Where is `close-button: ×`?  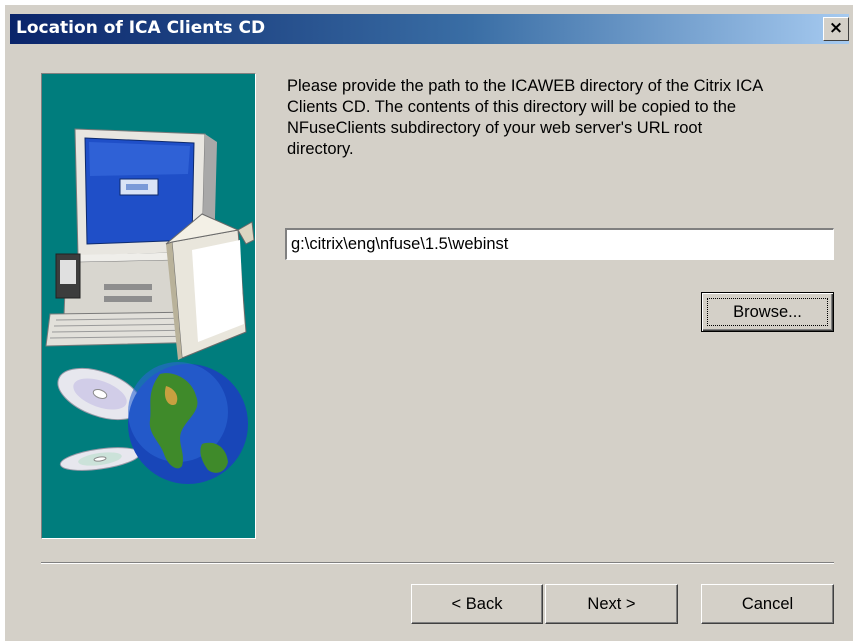
close-button: × is located at coordinates (836, 29).